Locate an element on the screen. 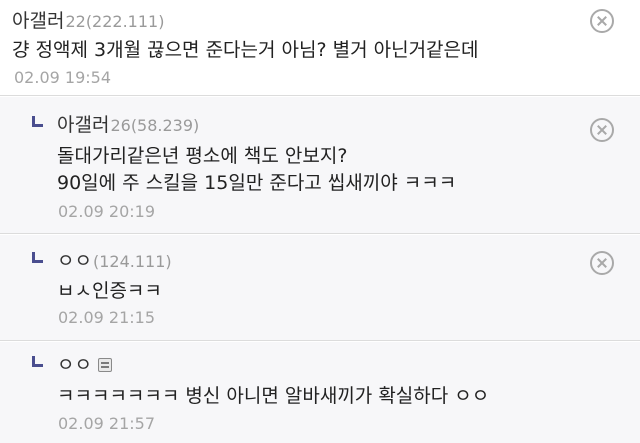 This screenshot has height=443, width=640. reply-header: ㅇㅇ (124.111) is located at coordinates (114, 259).